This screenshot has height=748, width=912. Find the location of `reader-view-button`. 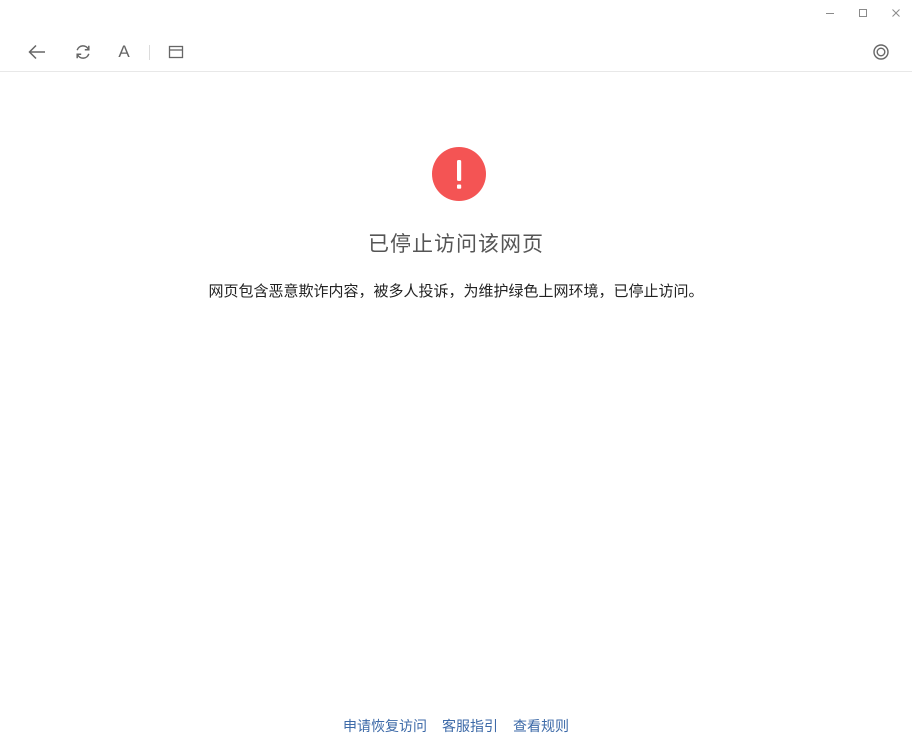

reader-view-button is located at coordinates (176, 52).